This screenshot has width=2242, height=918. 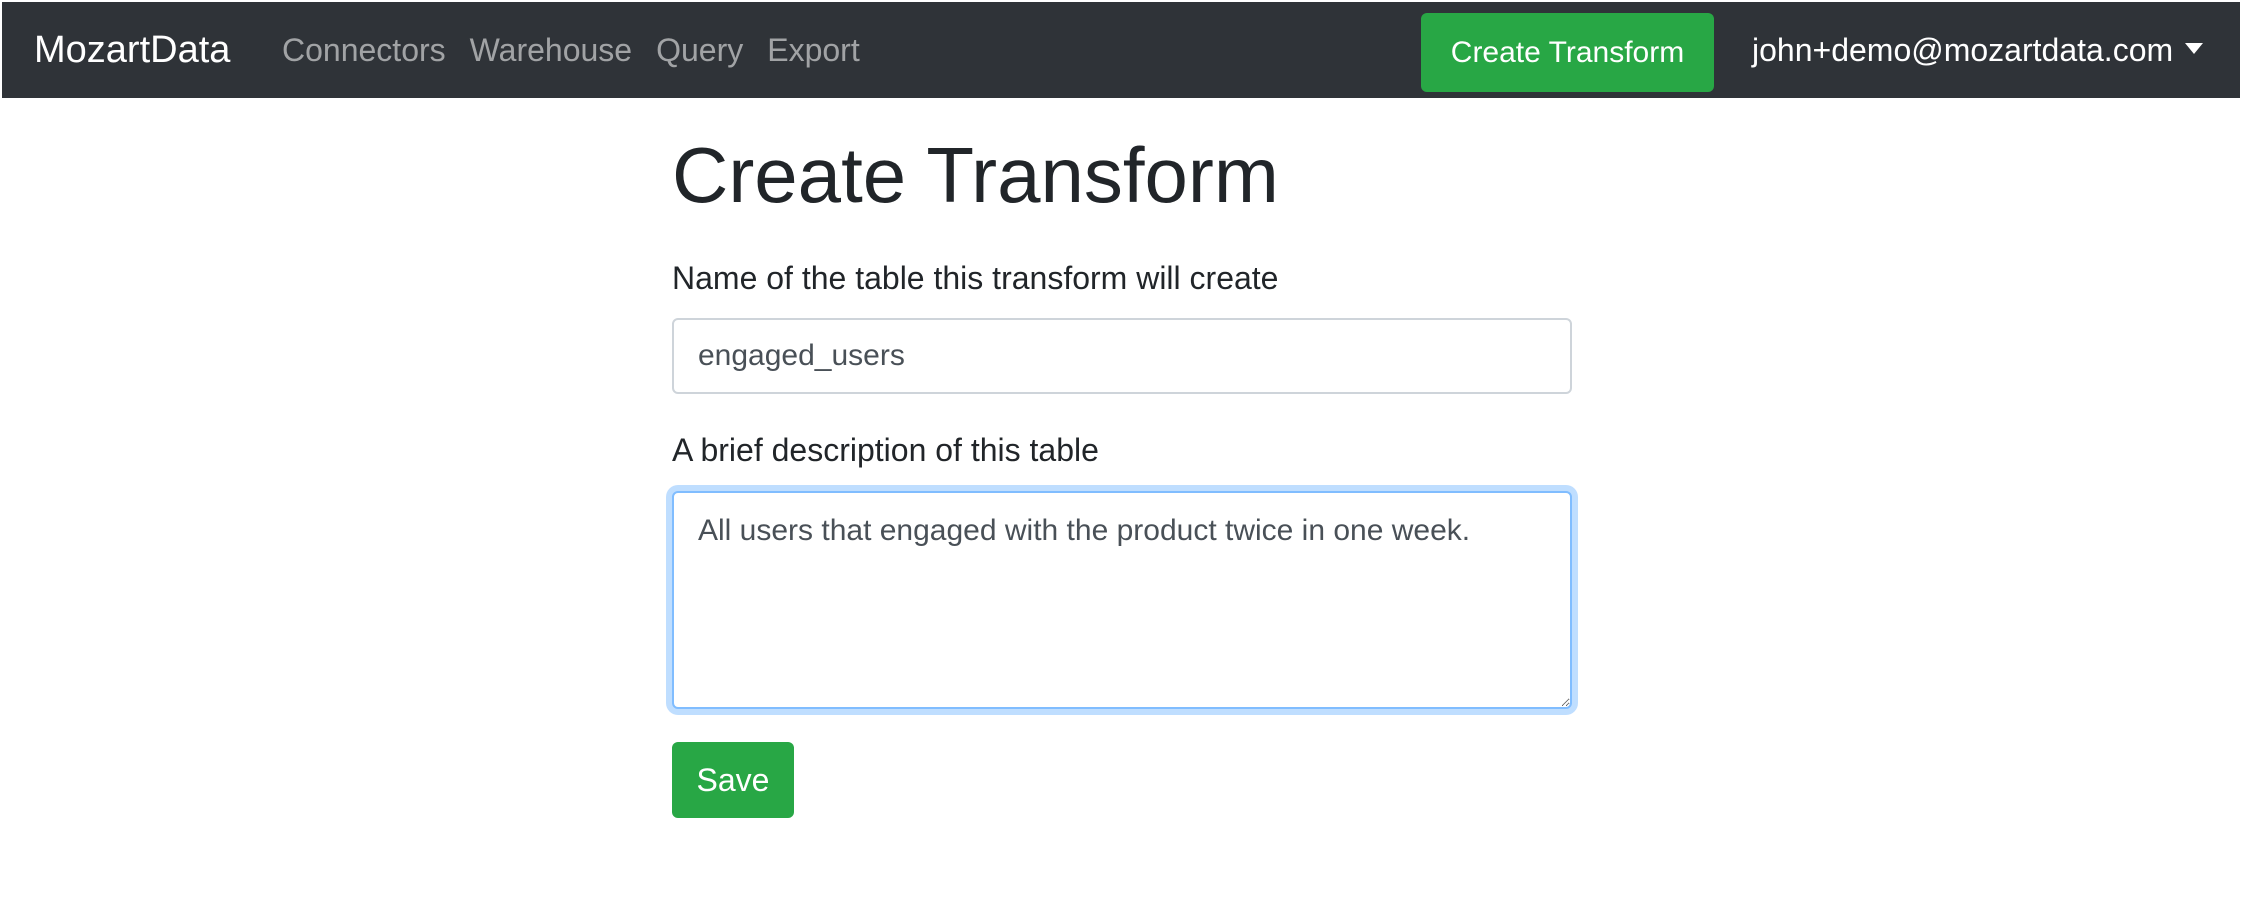 What do you see at coordinates (885, 450) in the screenshot?
I see `description-label: A brief description of this table` at bounding box center [885, 450].